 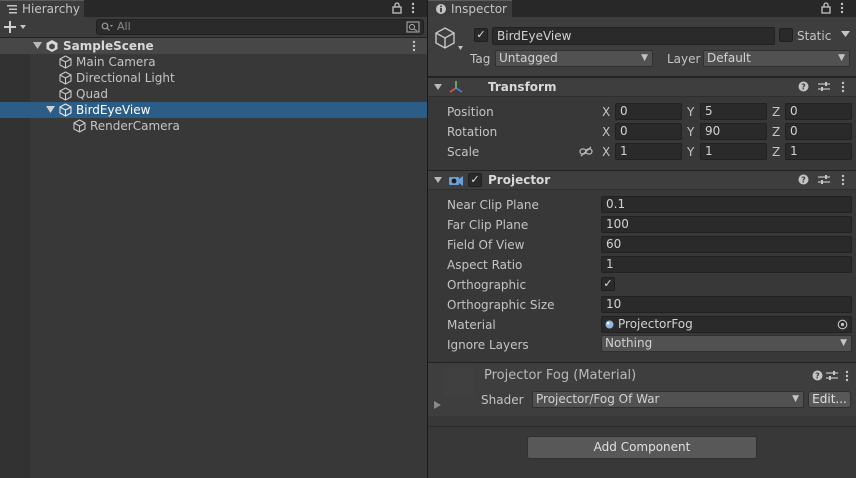 What do you see at coordinates (786, 35) in the screenshot?
I see `static-checkbox` at bounding box center [786, 35].